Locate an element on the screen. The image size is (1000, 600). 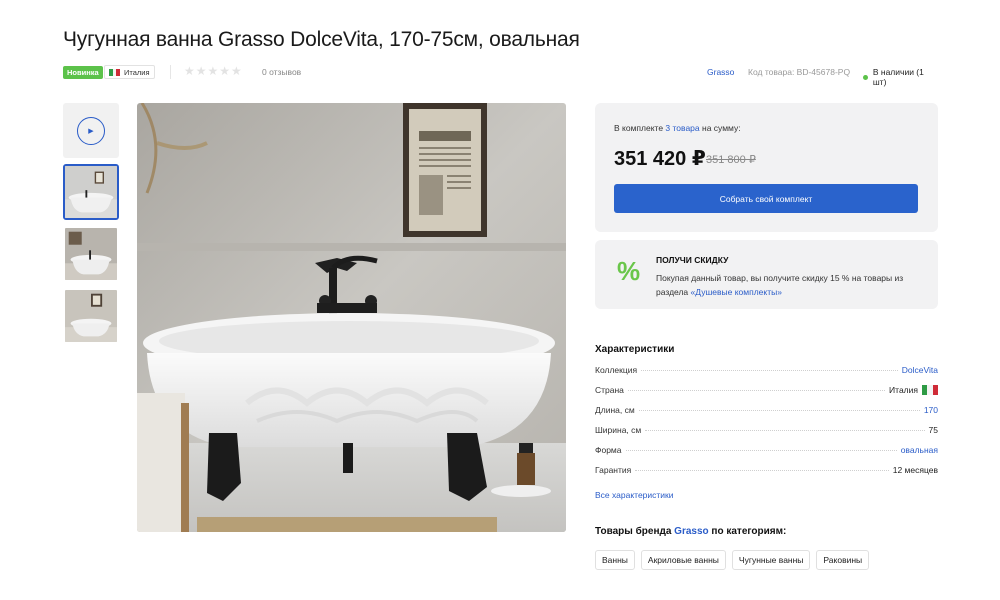
spec-row-country: Страна Италия is located at coordinates (766, 395).